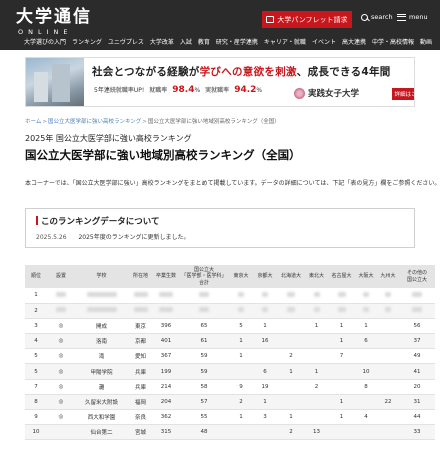 This screenshot has height=471, width=440. Describe the element at coordinates (285, 41) in the screenshot. I see `nav-item: キャリア・就職` at that location.